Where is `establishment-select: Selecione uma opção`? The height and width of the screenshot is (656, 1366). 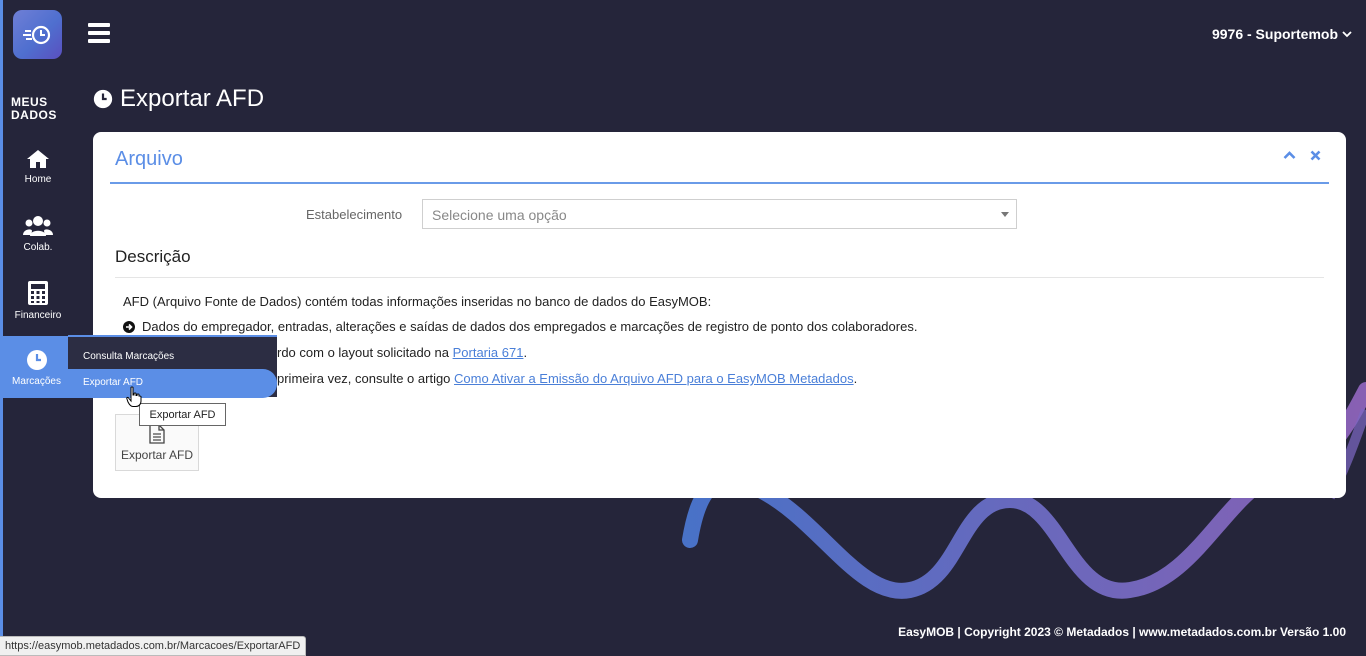
establishment-select: Selecione uma opção is located at coordinates (719, 214).